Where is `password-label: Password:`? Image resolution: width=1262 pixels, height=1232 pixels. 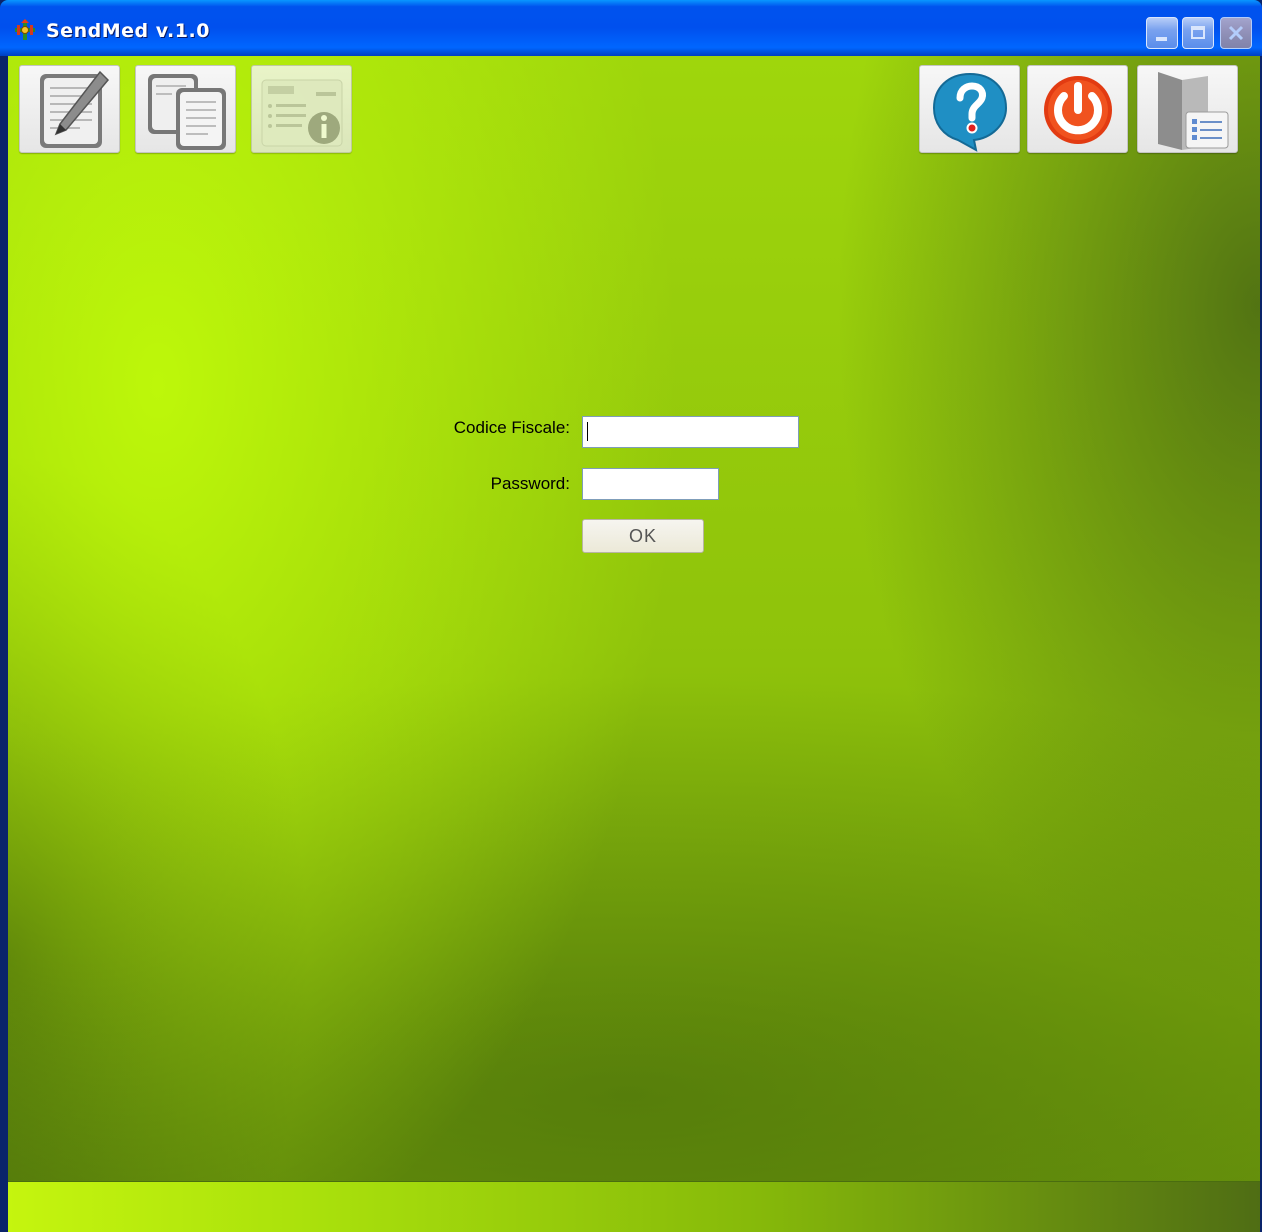 password-label: Password: is located at coordinates (530, 483).